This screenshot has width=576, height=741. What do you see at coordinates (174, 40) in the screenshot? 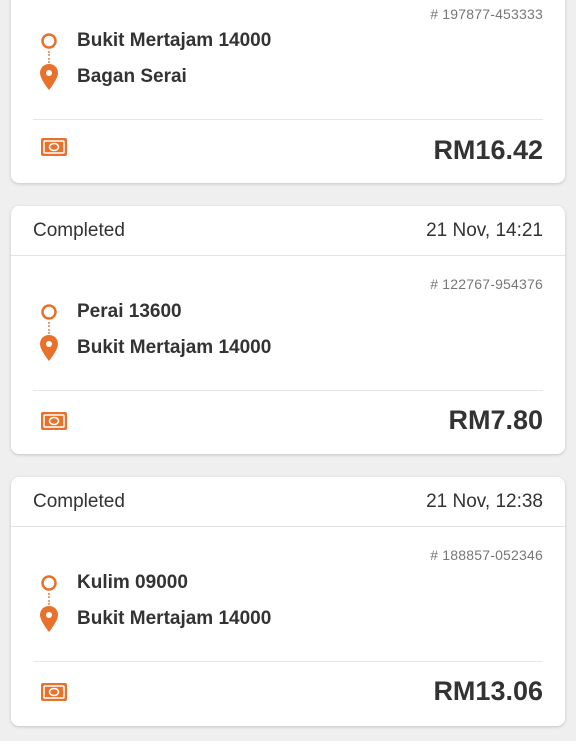
I see `pickup-location: Bukit Mertajam 14000` at bounding box center [174, 40].